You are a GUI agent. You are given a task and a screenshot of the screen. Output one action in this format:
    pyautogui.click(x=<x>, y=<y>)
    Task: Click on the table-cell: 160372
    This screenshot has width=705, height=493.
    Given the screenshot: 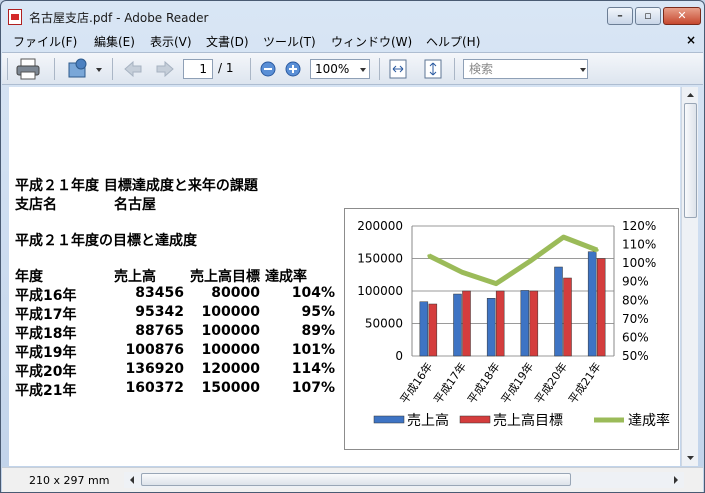 What is the action you would take?
    pyautogui.click(x=154, y=388)
    